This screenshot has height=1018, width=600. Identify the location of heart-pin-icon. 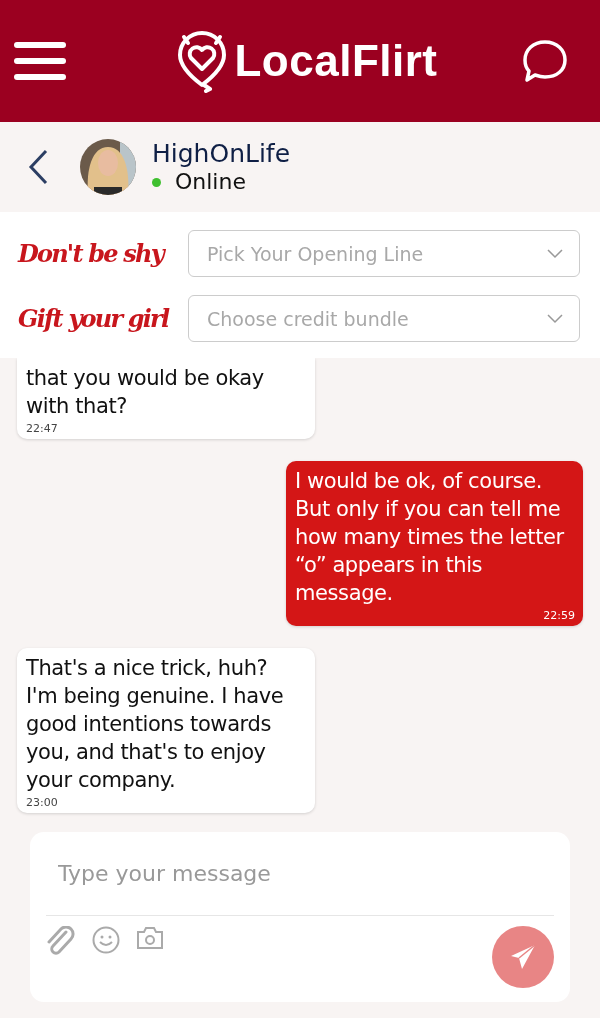
(202, 61).